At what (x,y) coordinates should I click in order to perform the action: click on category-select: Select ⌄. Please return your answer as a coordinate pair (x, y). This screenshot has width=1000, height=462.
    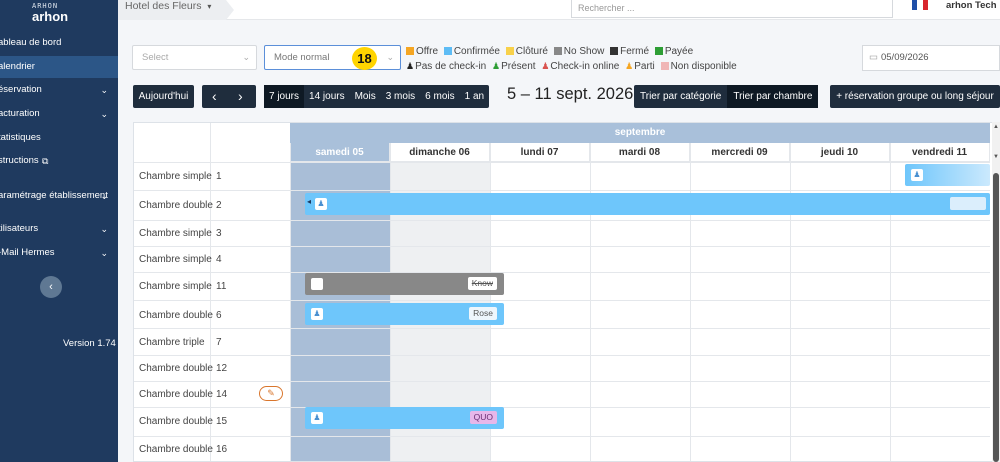
    Looking at the image, I should click on (194, 57).